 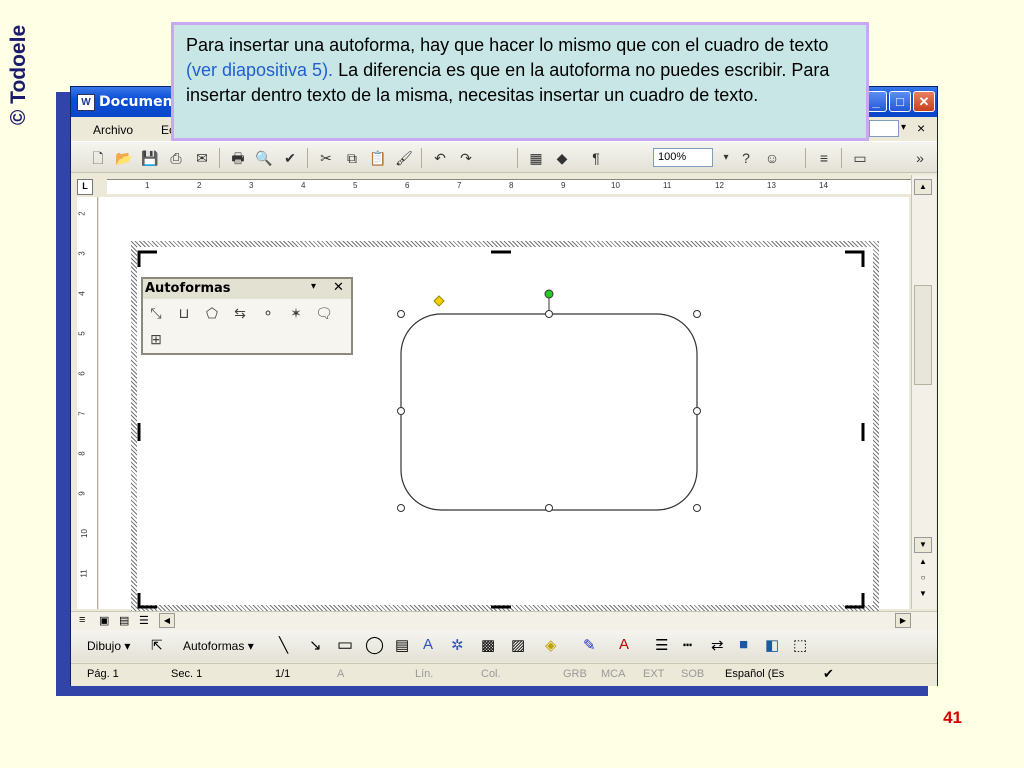 I want to click on align-icon: ≡, so click(x=824, y=158).